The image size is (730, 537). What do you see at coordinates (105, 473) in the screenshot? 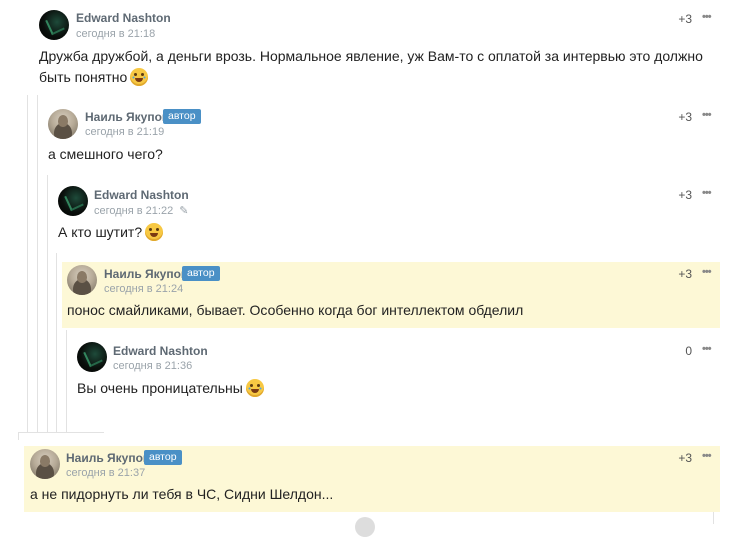
I see `comment-time: сегодня в 21:37` at bounding box center [105, 473].